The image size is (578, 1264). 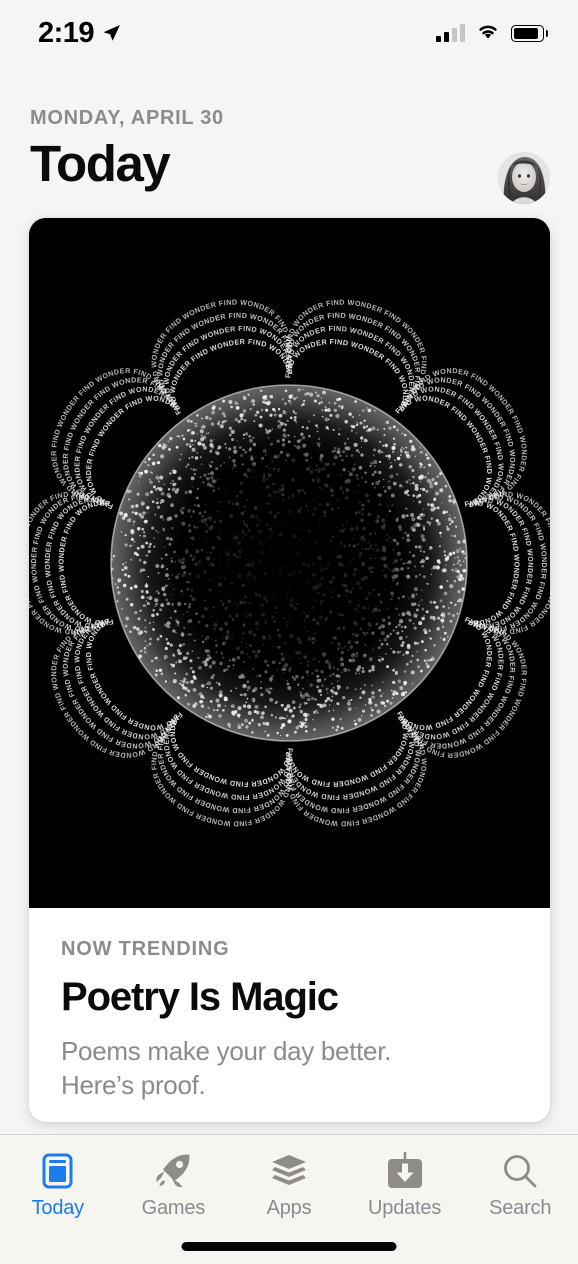 What do you see at coordinates (488, 33) in the screenshot?
I see `wifi-icon` at bounding box center [488, 33].